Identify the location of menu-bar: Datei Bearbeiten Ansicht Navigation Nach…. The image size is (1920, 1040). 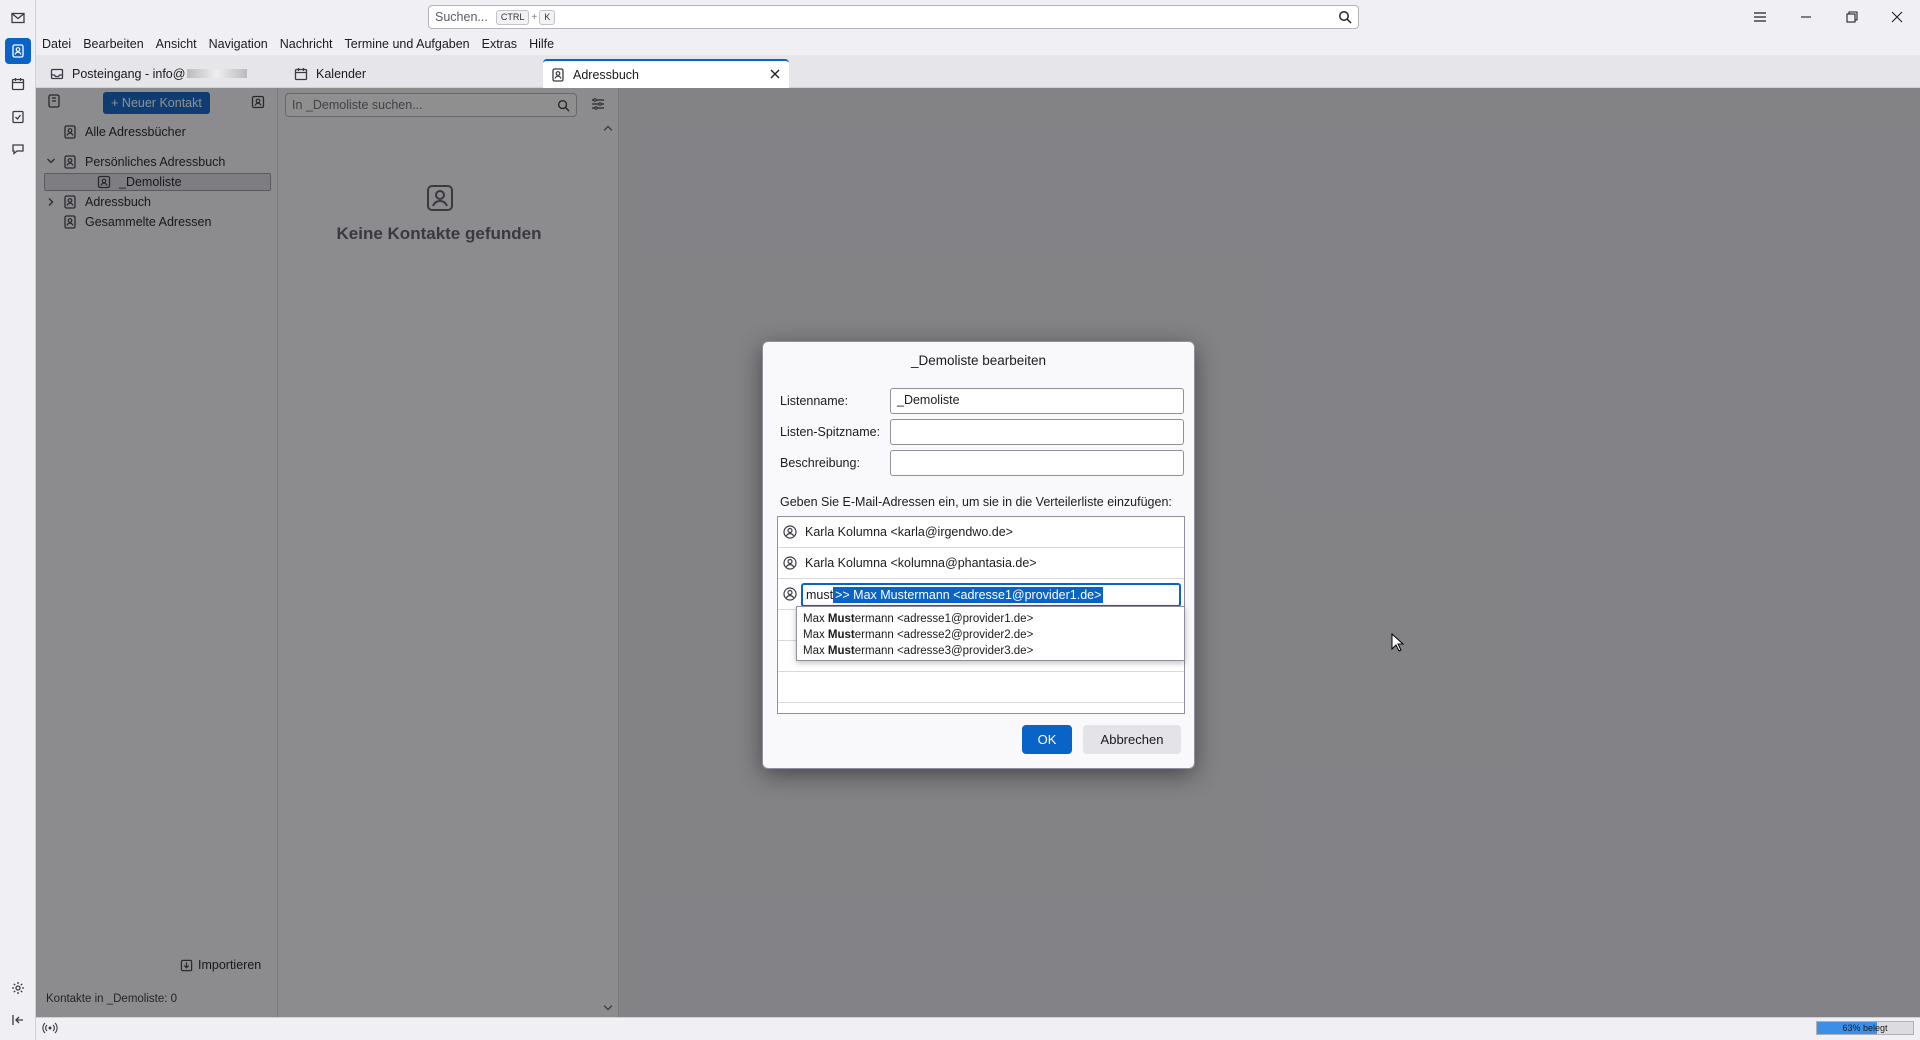
(978, 44).